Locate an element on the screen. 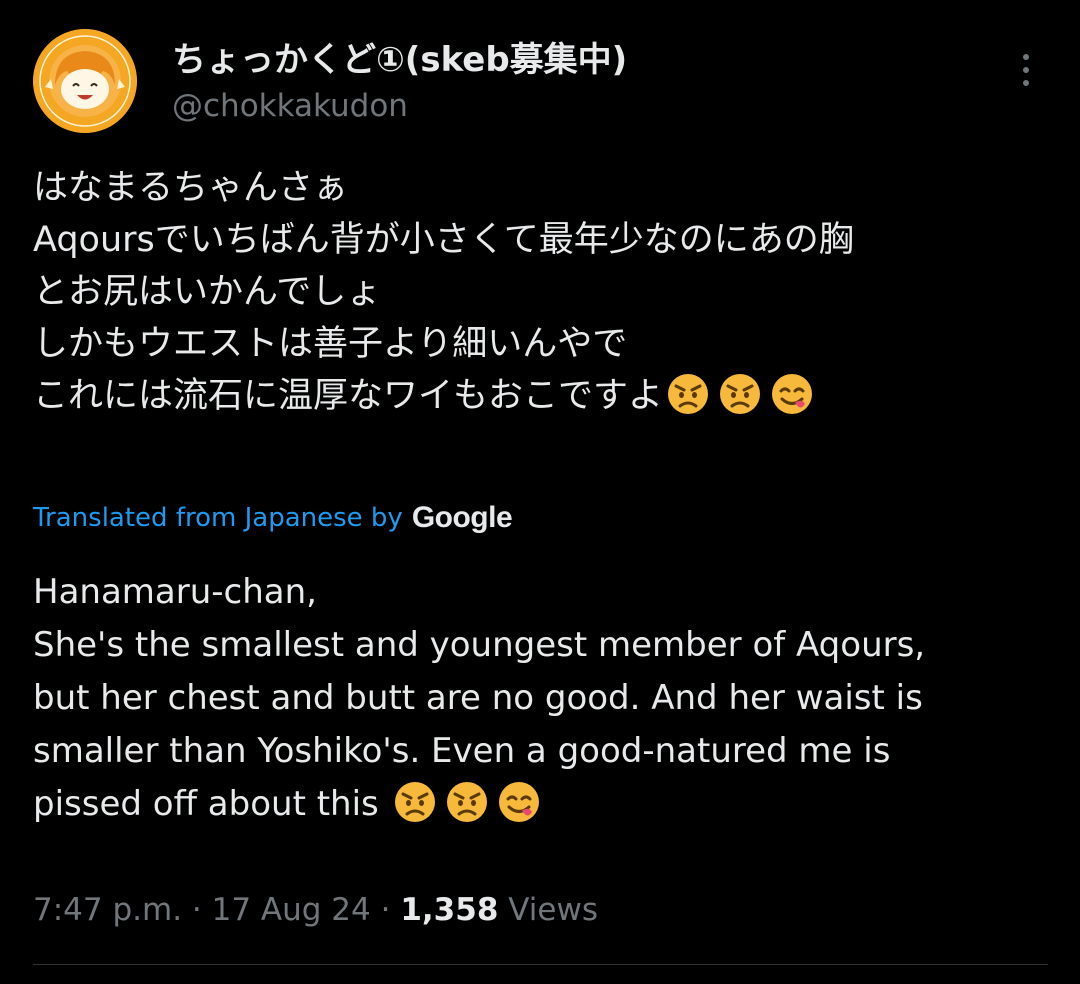  translated-line-text: pissed off about this is located at coordinates (206, 804).